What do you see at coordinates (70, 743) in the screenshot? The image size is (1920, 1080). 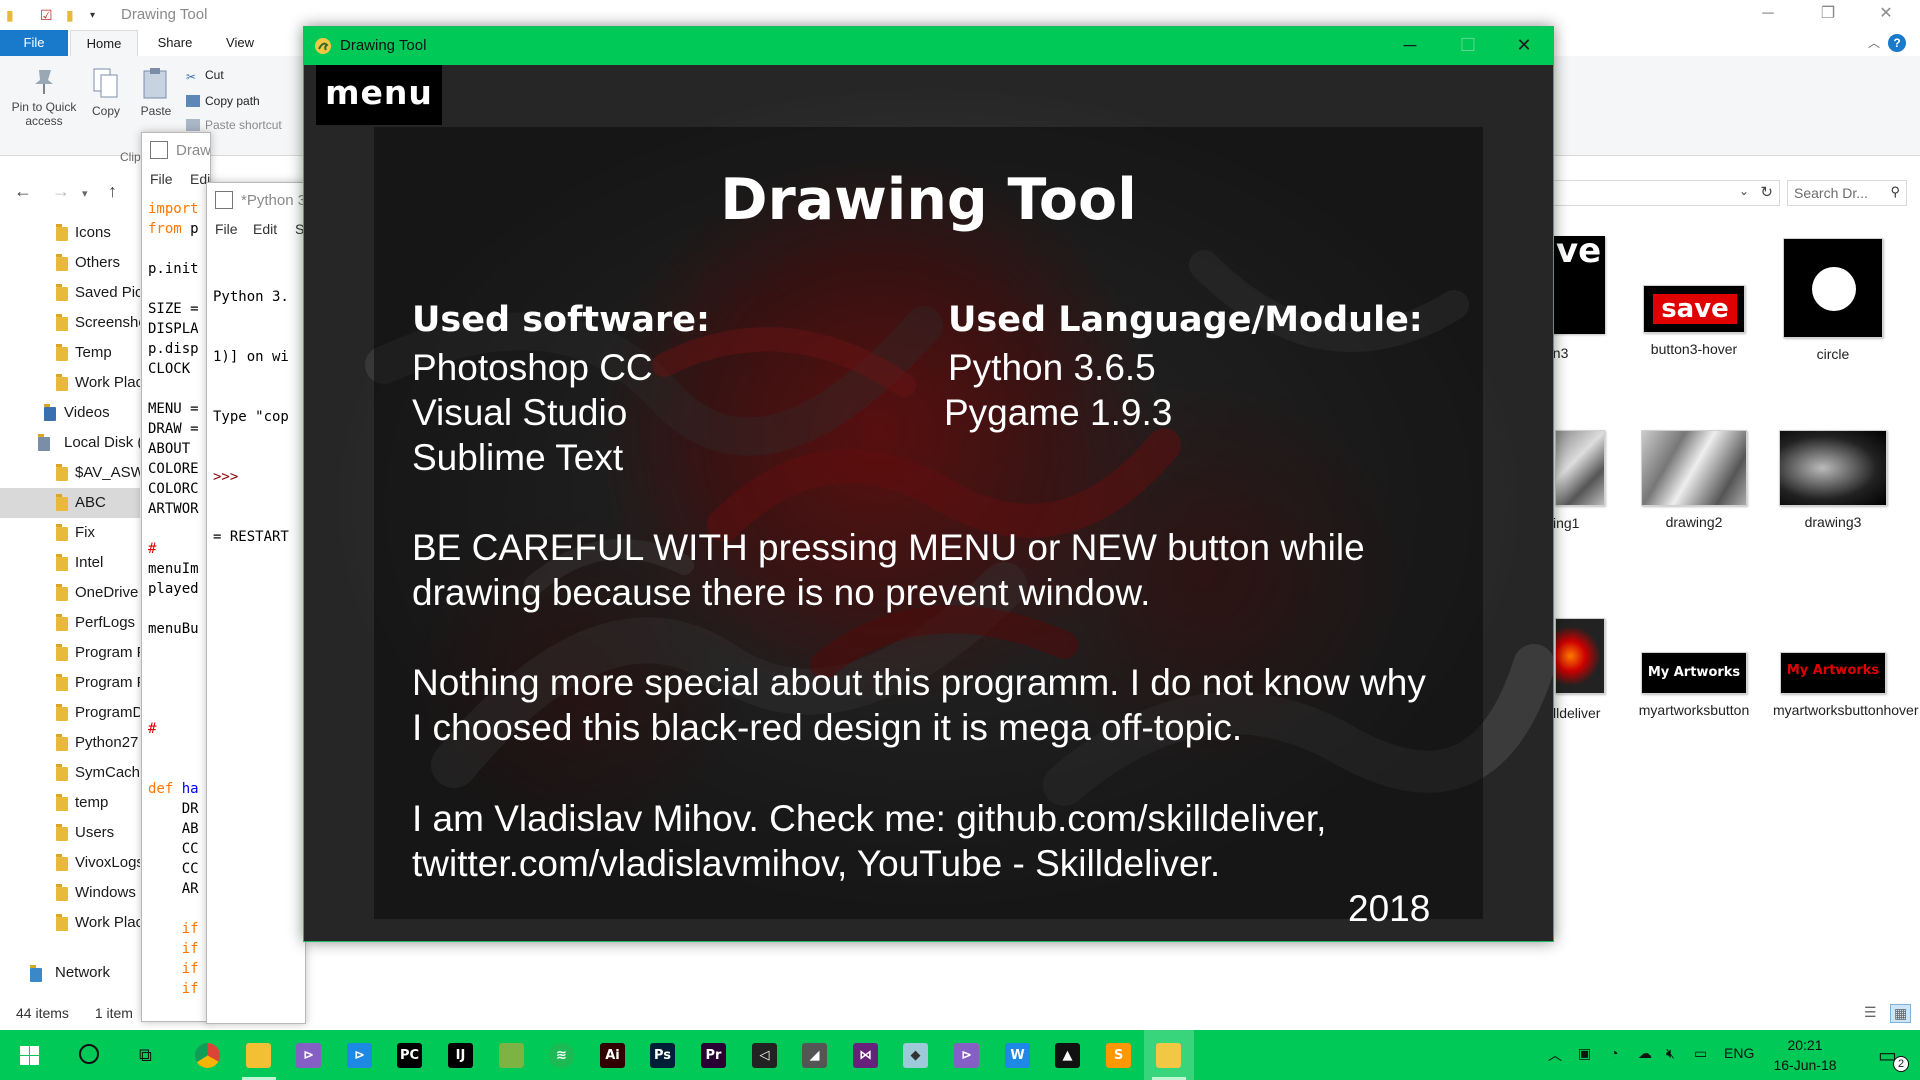 I see `nav-item: Python27` at bounding box center [70, 743].